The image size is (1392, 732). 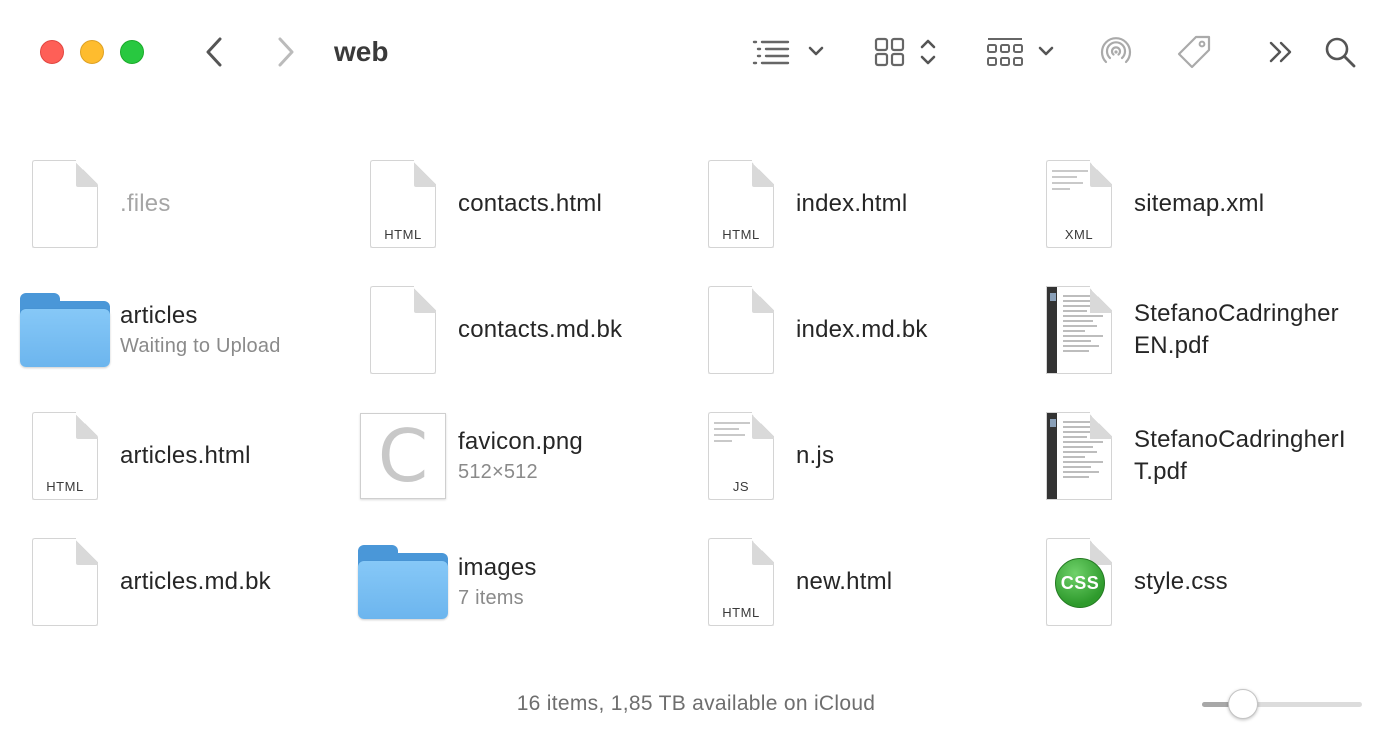 What do you see at coordinates (530, 203) in the screenshot?
I see `file-name: contacts.html` at bounding box center [530, 203].